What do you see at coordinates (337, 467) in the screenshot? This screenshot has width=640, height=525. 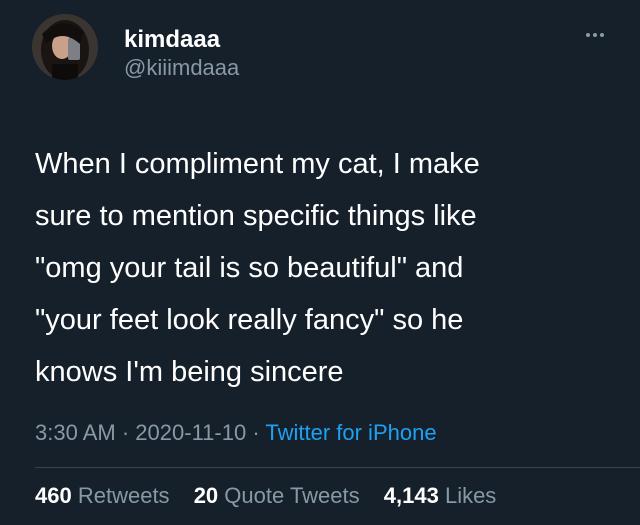 I see `divider` at bounding box center [337, 467].